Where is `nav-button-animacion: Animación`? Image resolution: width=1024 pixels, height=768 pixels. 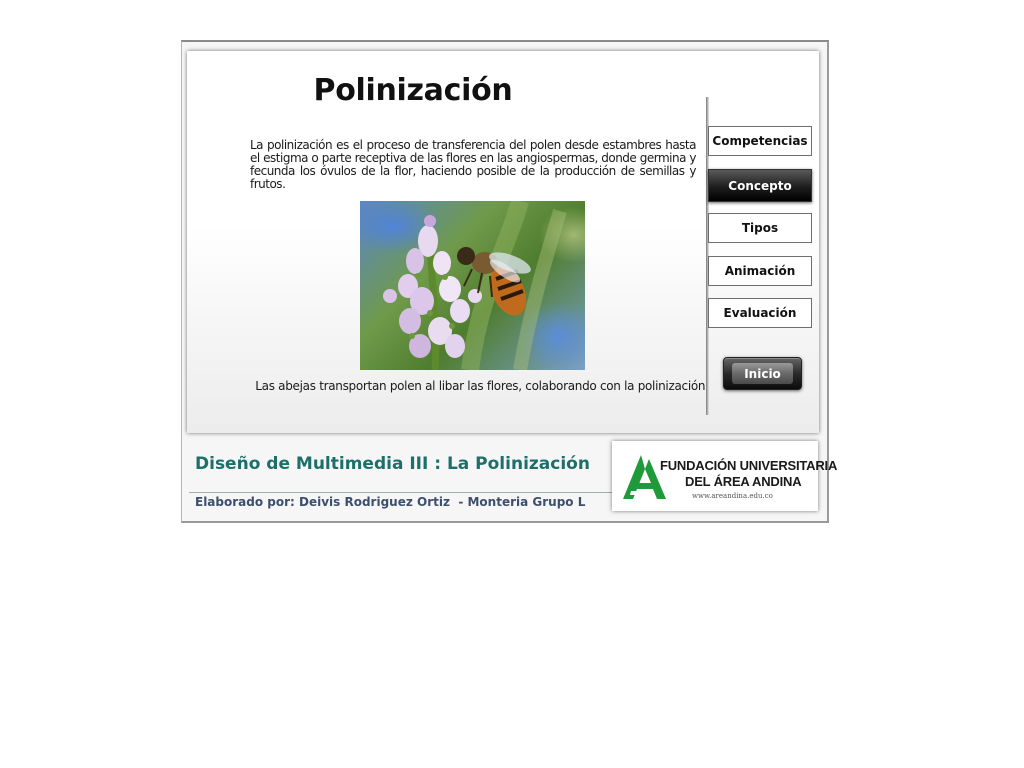
nav-button-animacion: Animación is located at coordinates (760, 271).